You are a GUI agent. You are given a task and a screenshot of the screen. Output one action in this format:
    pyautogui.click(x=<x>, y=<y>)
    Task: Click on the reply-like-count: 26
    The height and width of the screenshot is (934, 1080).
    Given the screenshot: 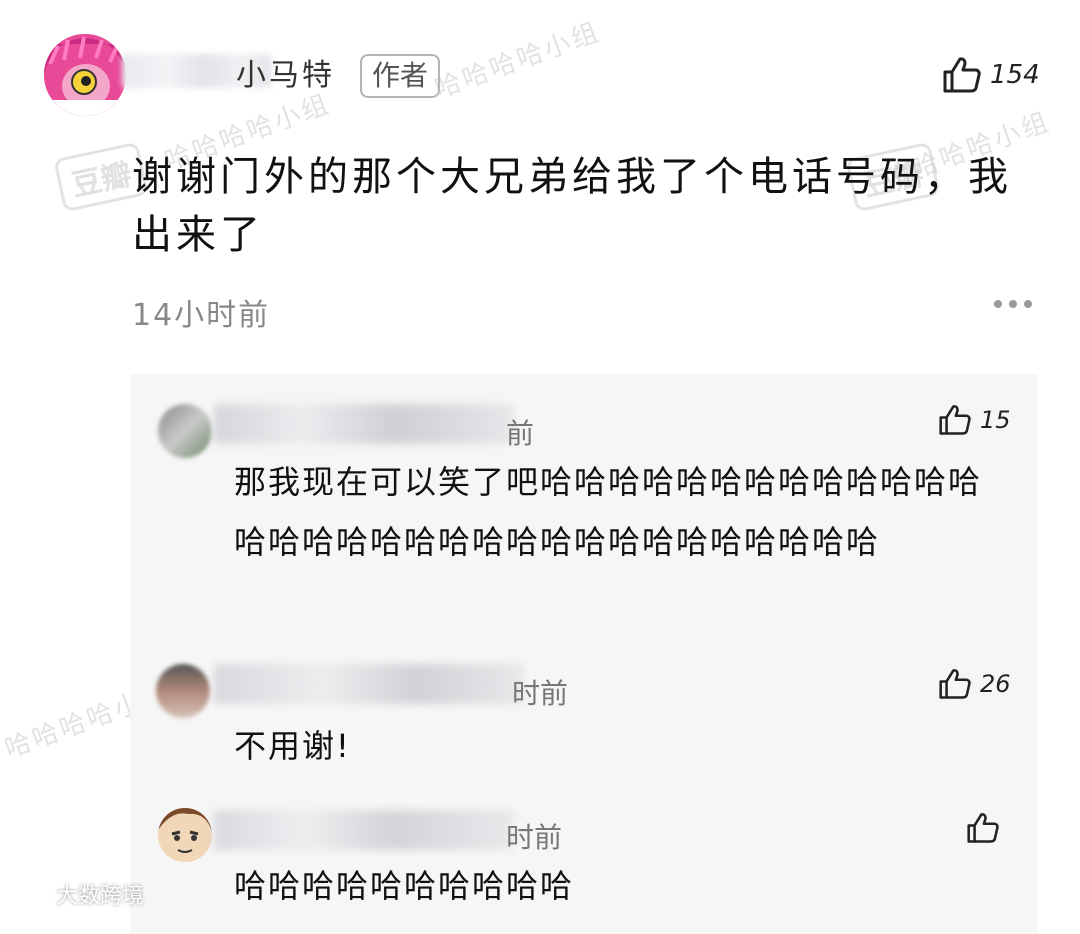 What is the action you would take?
    pyautogui.click(x=995, y=684)
    